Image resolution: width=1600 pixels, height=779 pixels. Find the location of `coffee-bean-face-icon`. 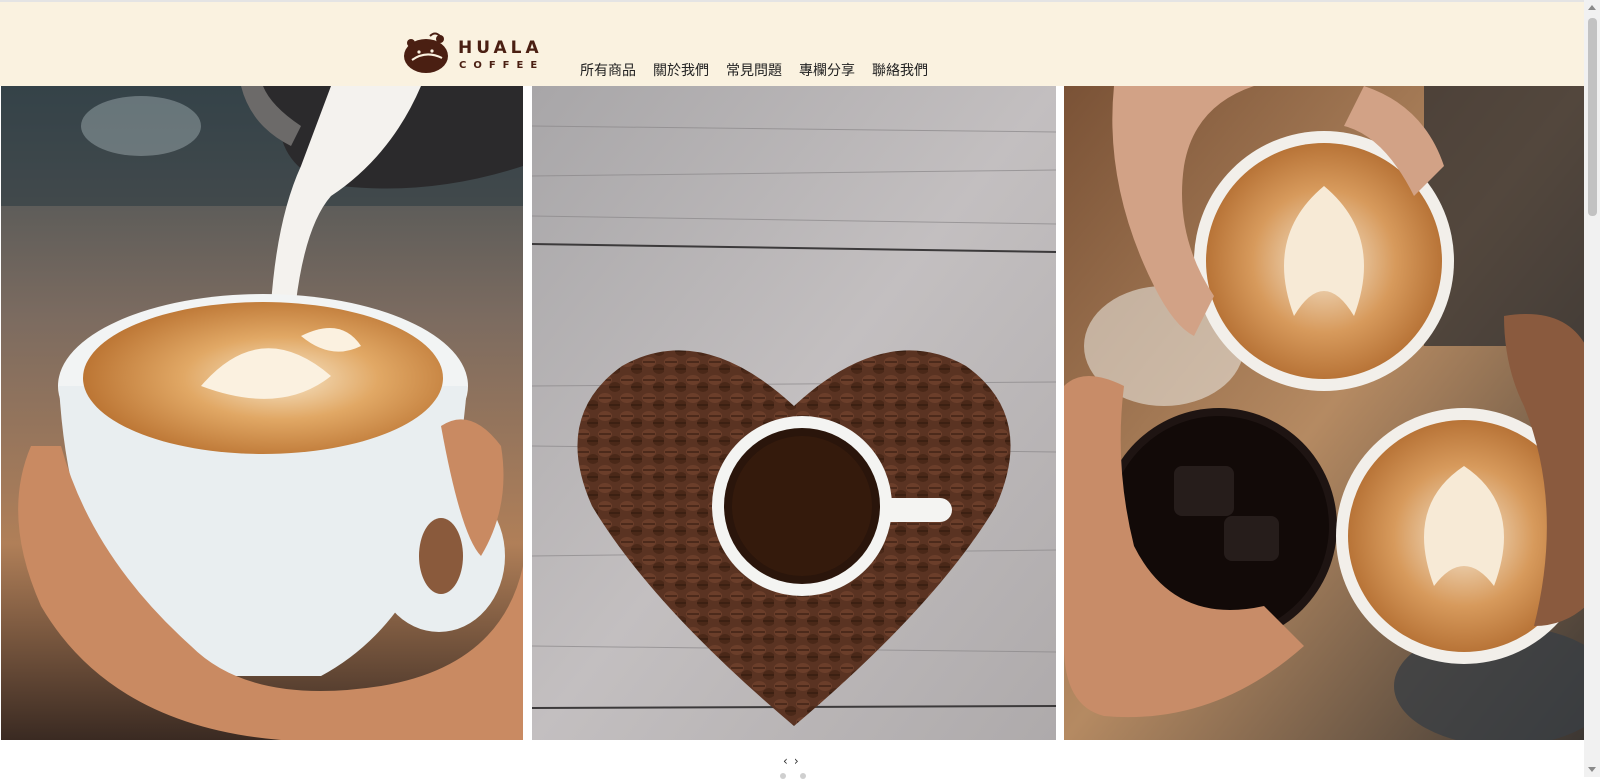

coffee-bean-face-icon is located at coordinates (426, 52).